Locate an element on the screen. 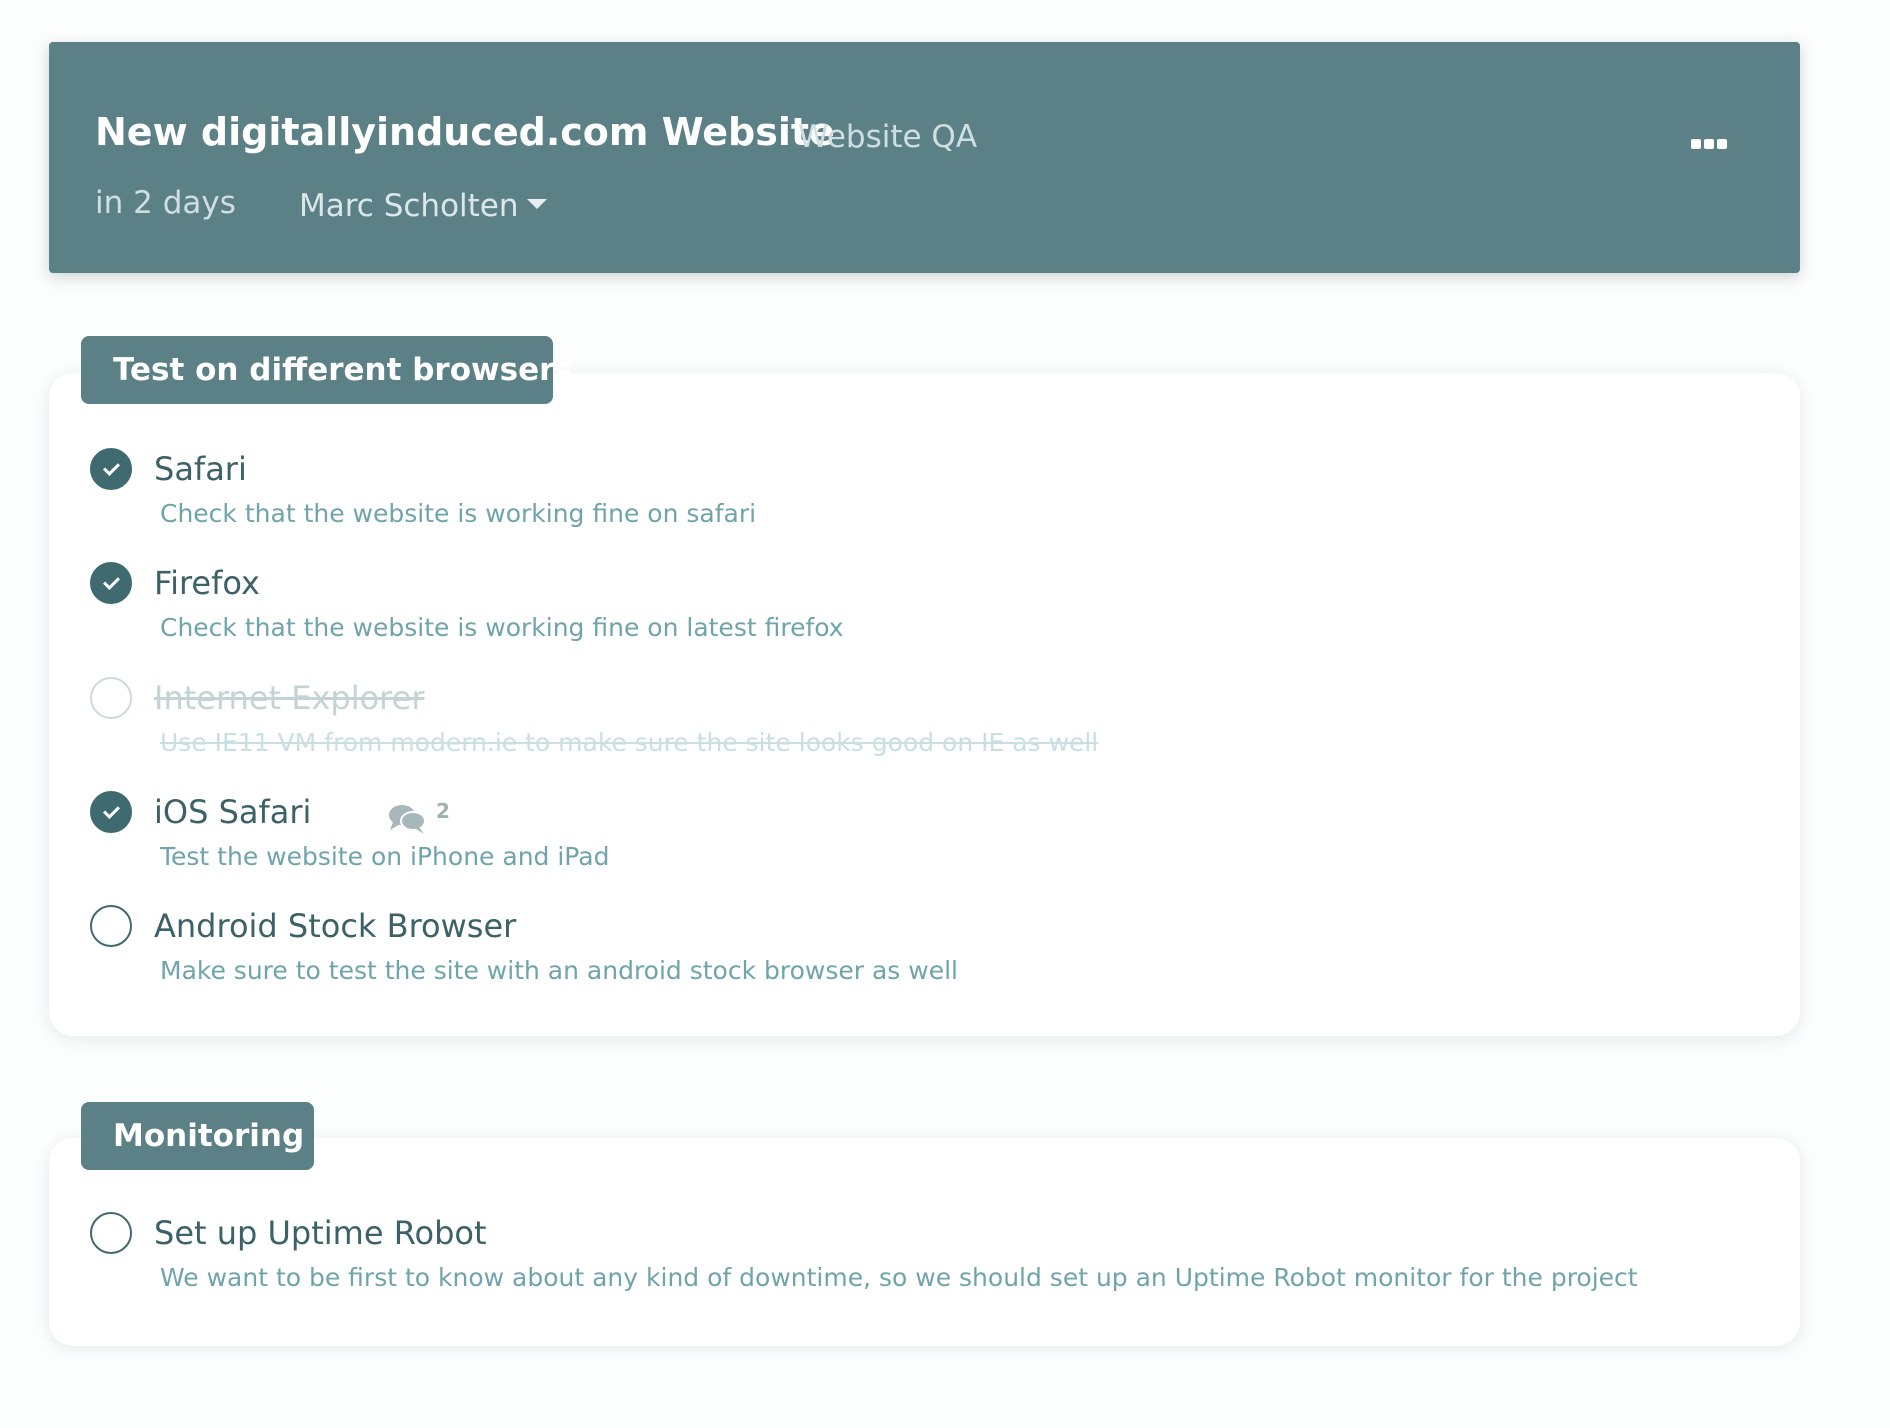 The width and height of the screenshot is (1890, 1428). more-options-button is located at coordinates (1709, 144).